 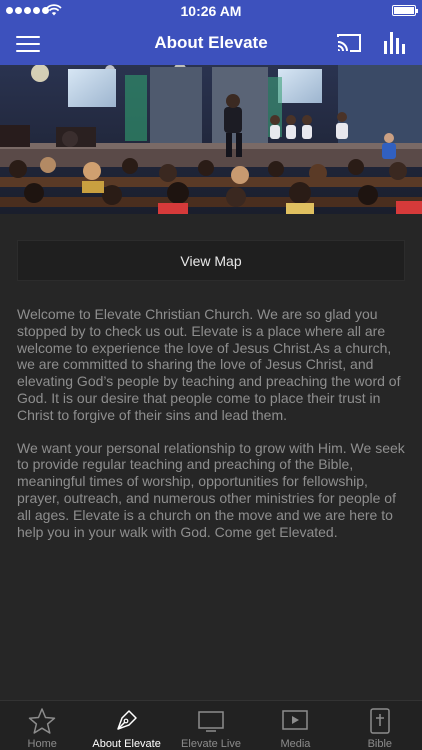 I want to click on tab-label: Media, so click(x=295, y=744).